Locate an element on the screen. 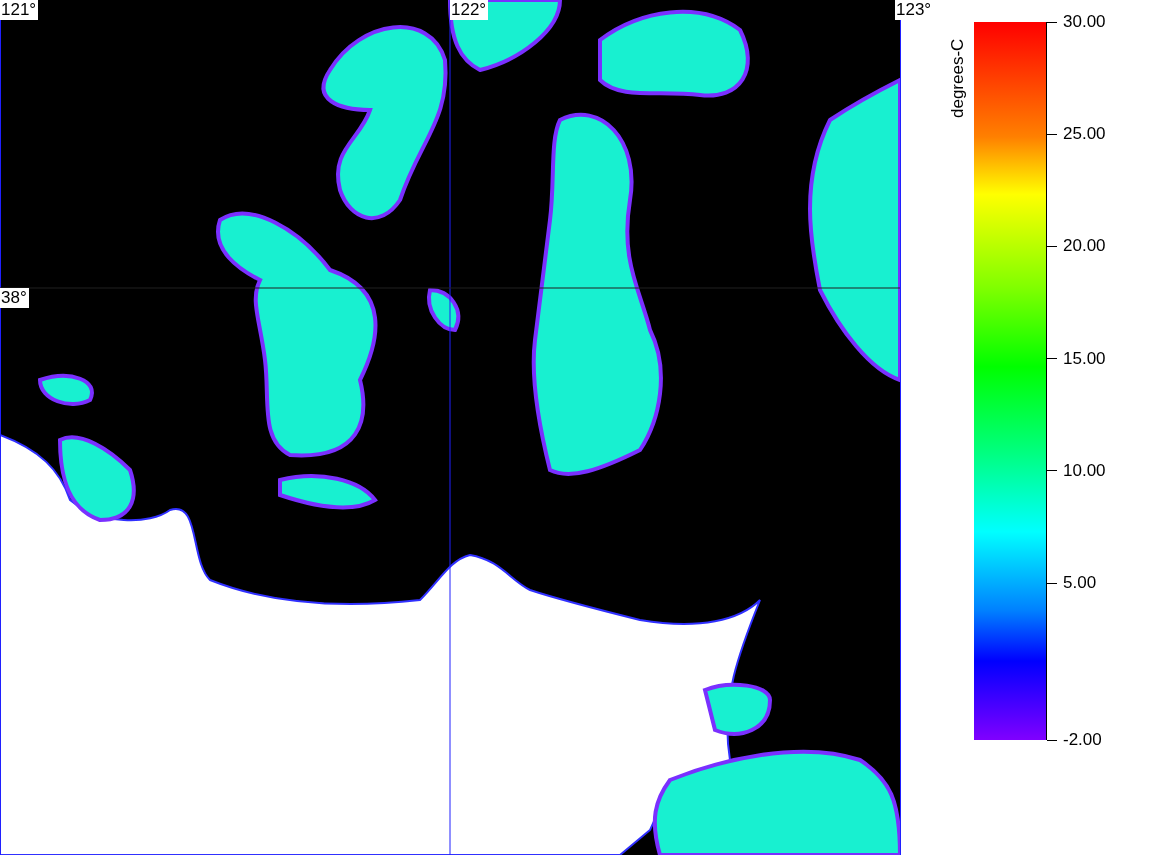 This screenshot has width=1166, height=855. colorbar-tick-label: 20.00 is located at coordinates (1084, 246).